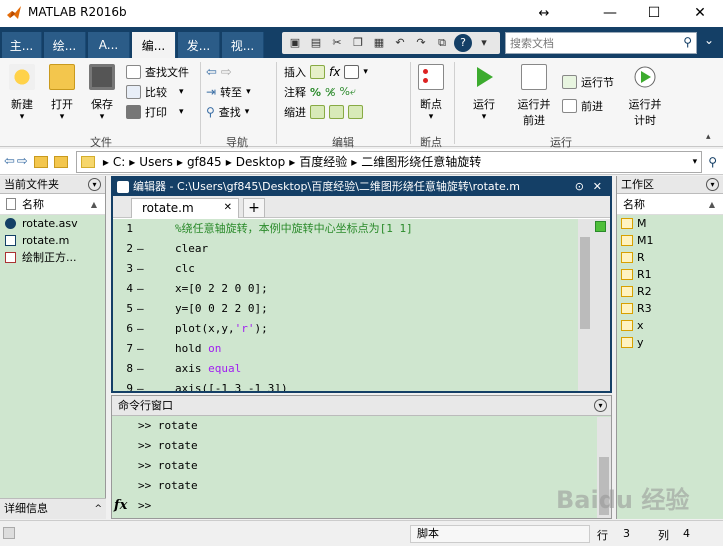 The height and width of the screenshot is (546, 723). I want to click on breadcrumb-folder: 百度经验, so click(323, 161).